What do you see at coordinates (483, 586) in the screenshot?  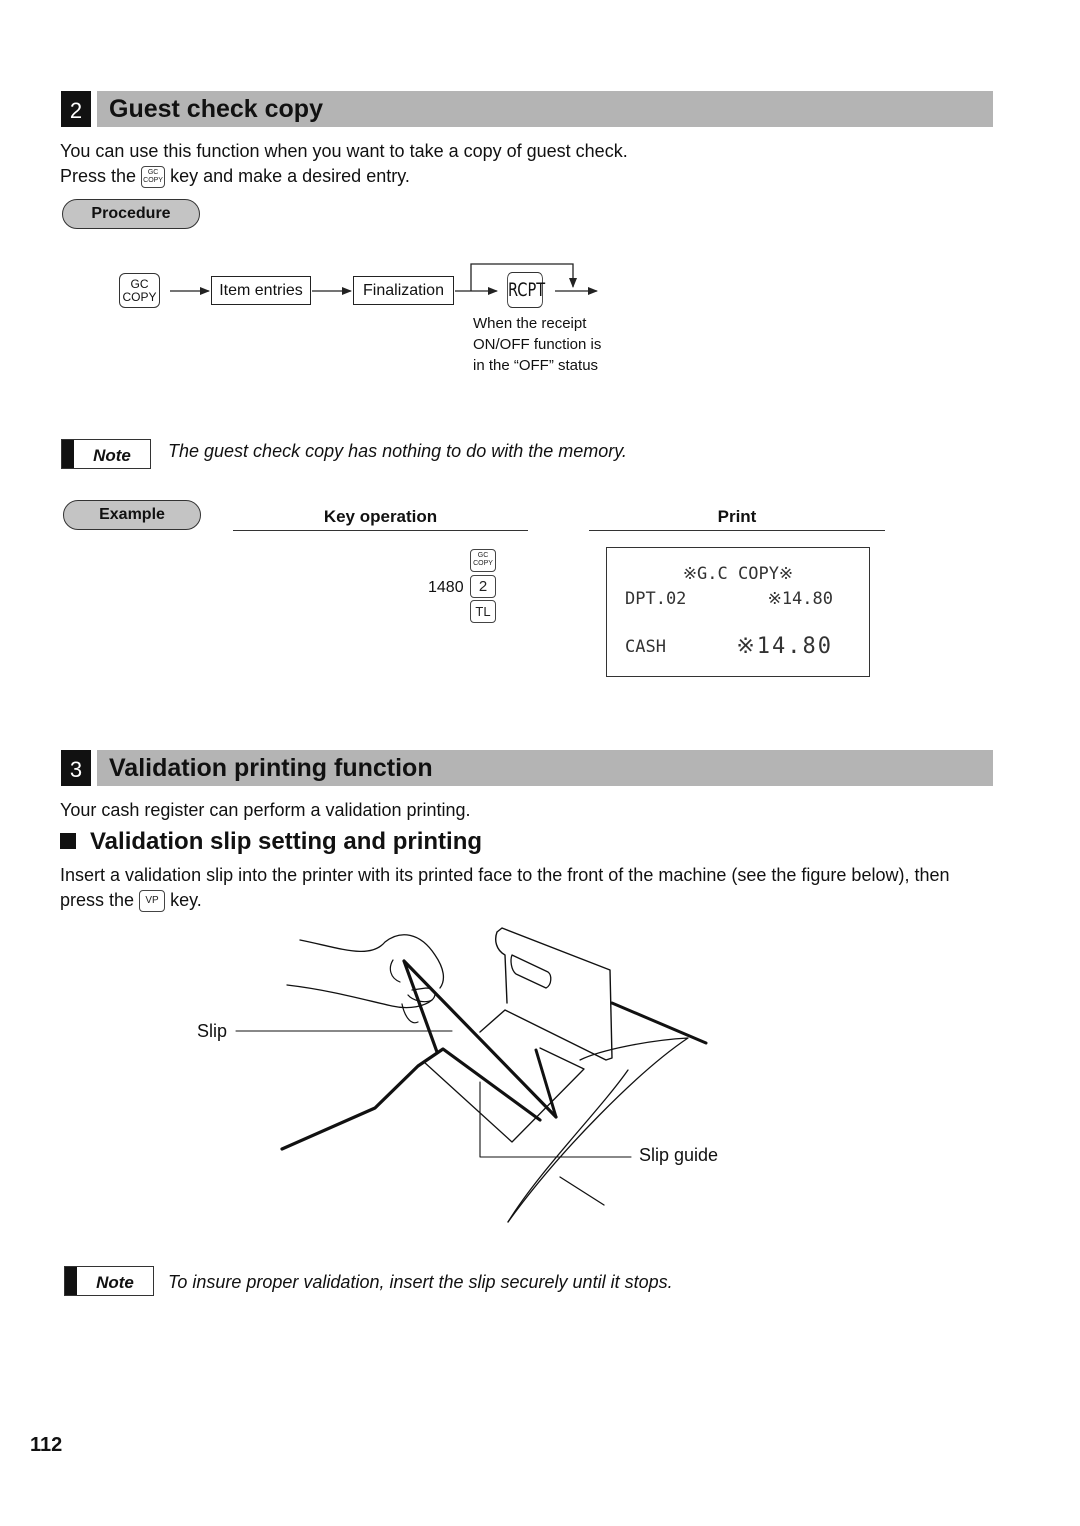 I see `dept-2-key: 2` at bounding box center [483, 586].